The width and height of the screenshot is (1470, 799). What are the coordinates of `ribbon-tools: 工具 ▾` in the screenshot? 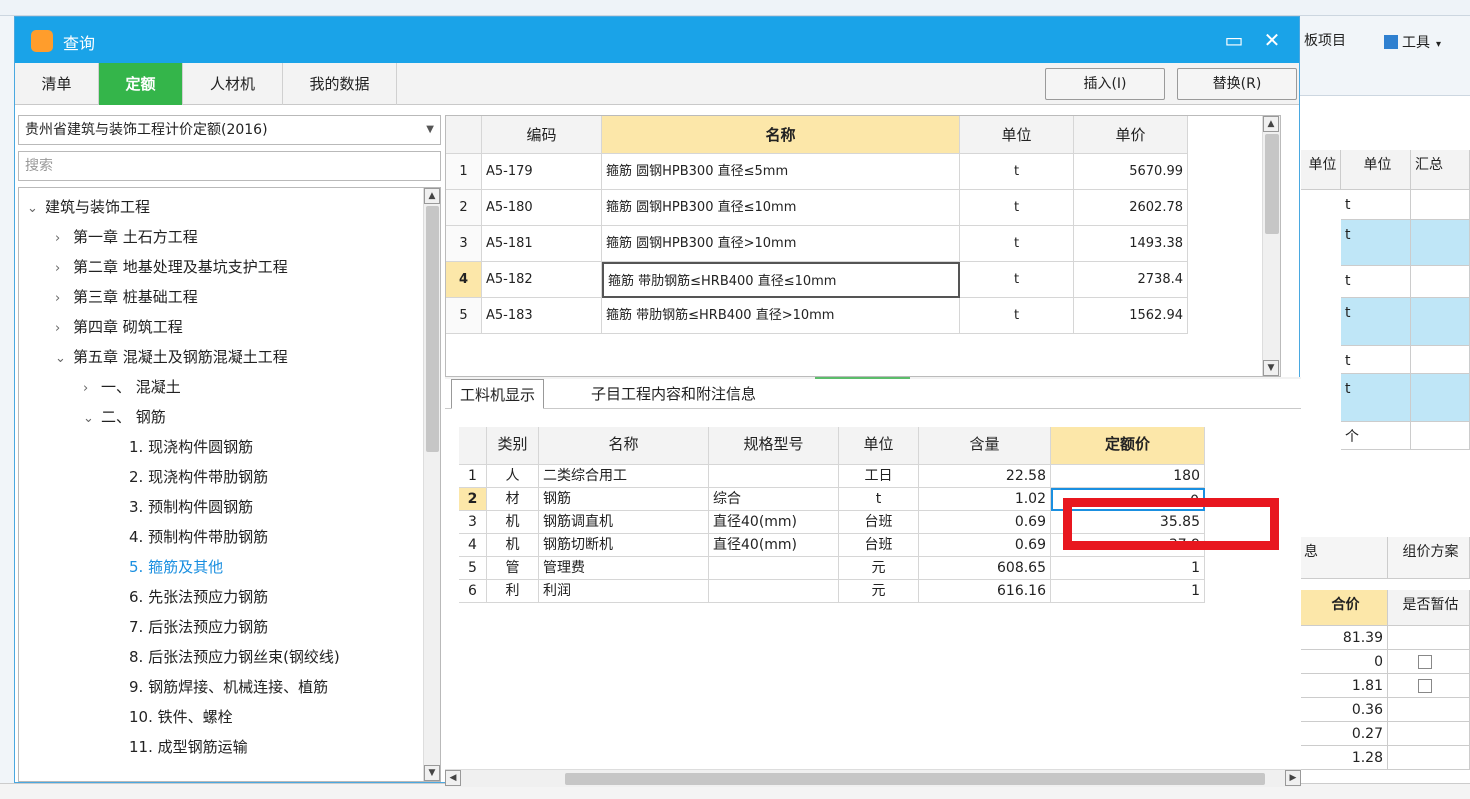 It's located at (1412, 42).